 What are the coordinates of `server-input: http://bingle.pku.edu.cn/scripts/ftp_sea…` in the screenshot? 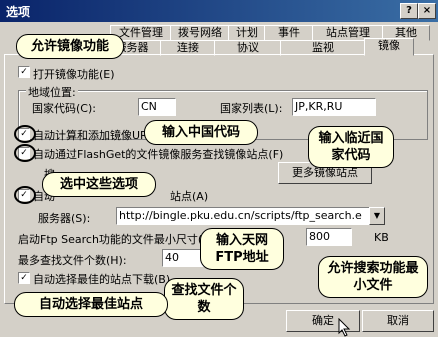 It's located at (243, 216).